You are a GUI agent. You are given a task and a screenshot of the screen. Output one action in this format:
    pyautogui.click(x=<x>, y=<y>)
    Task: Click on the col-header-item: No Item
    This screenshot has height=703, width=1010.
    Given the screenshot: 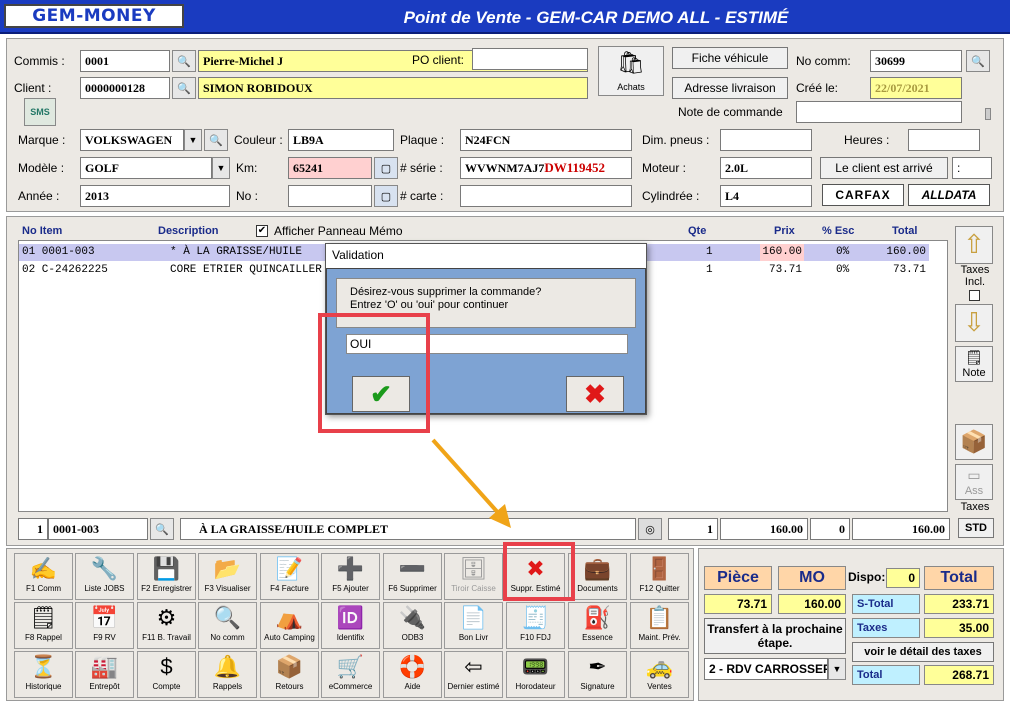 What is the action you would take?
    pyautogui.click(x=42, y=231)
    